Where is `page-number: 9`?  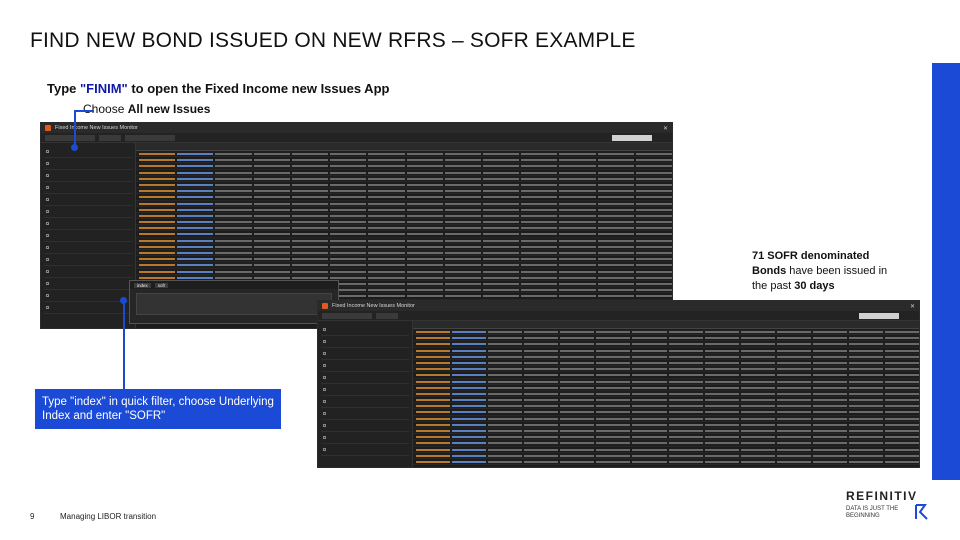 page-number: 9 is located at coordinates (32, 516).